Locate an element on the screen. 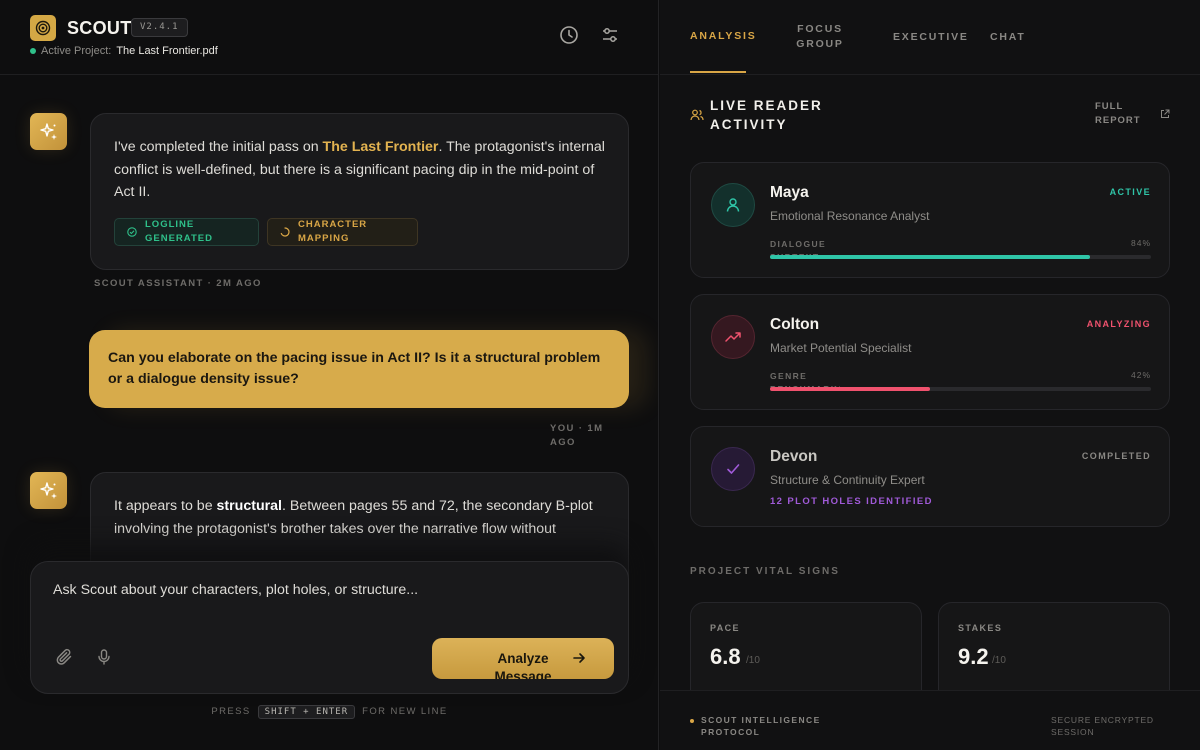  character-mapping-chip: CHARACTER MAPPING is located at coordinates (342, 231).